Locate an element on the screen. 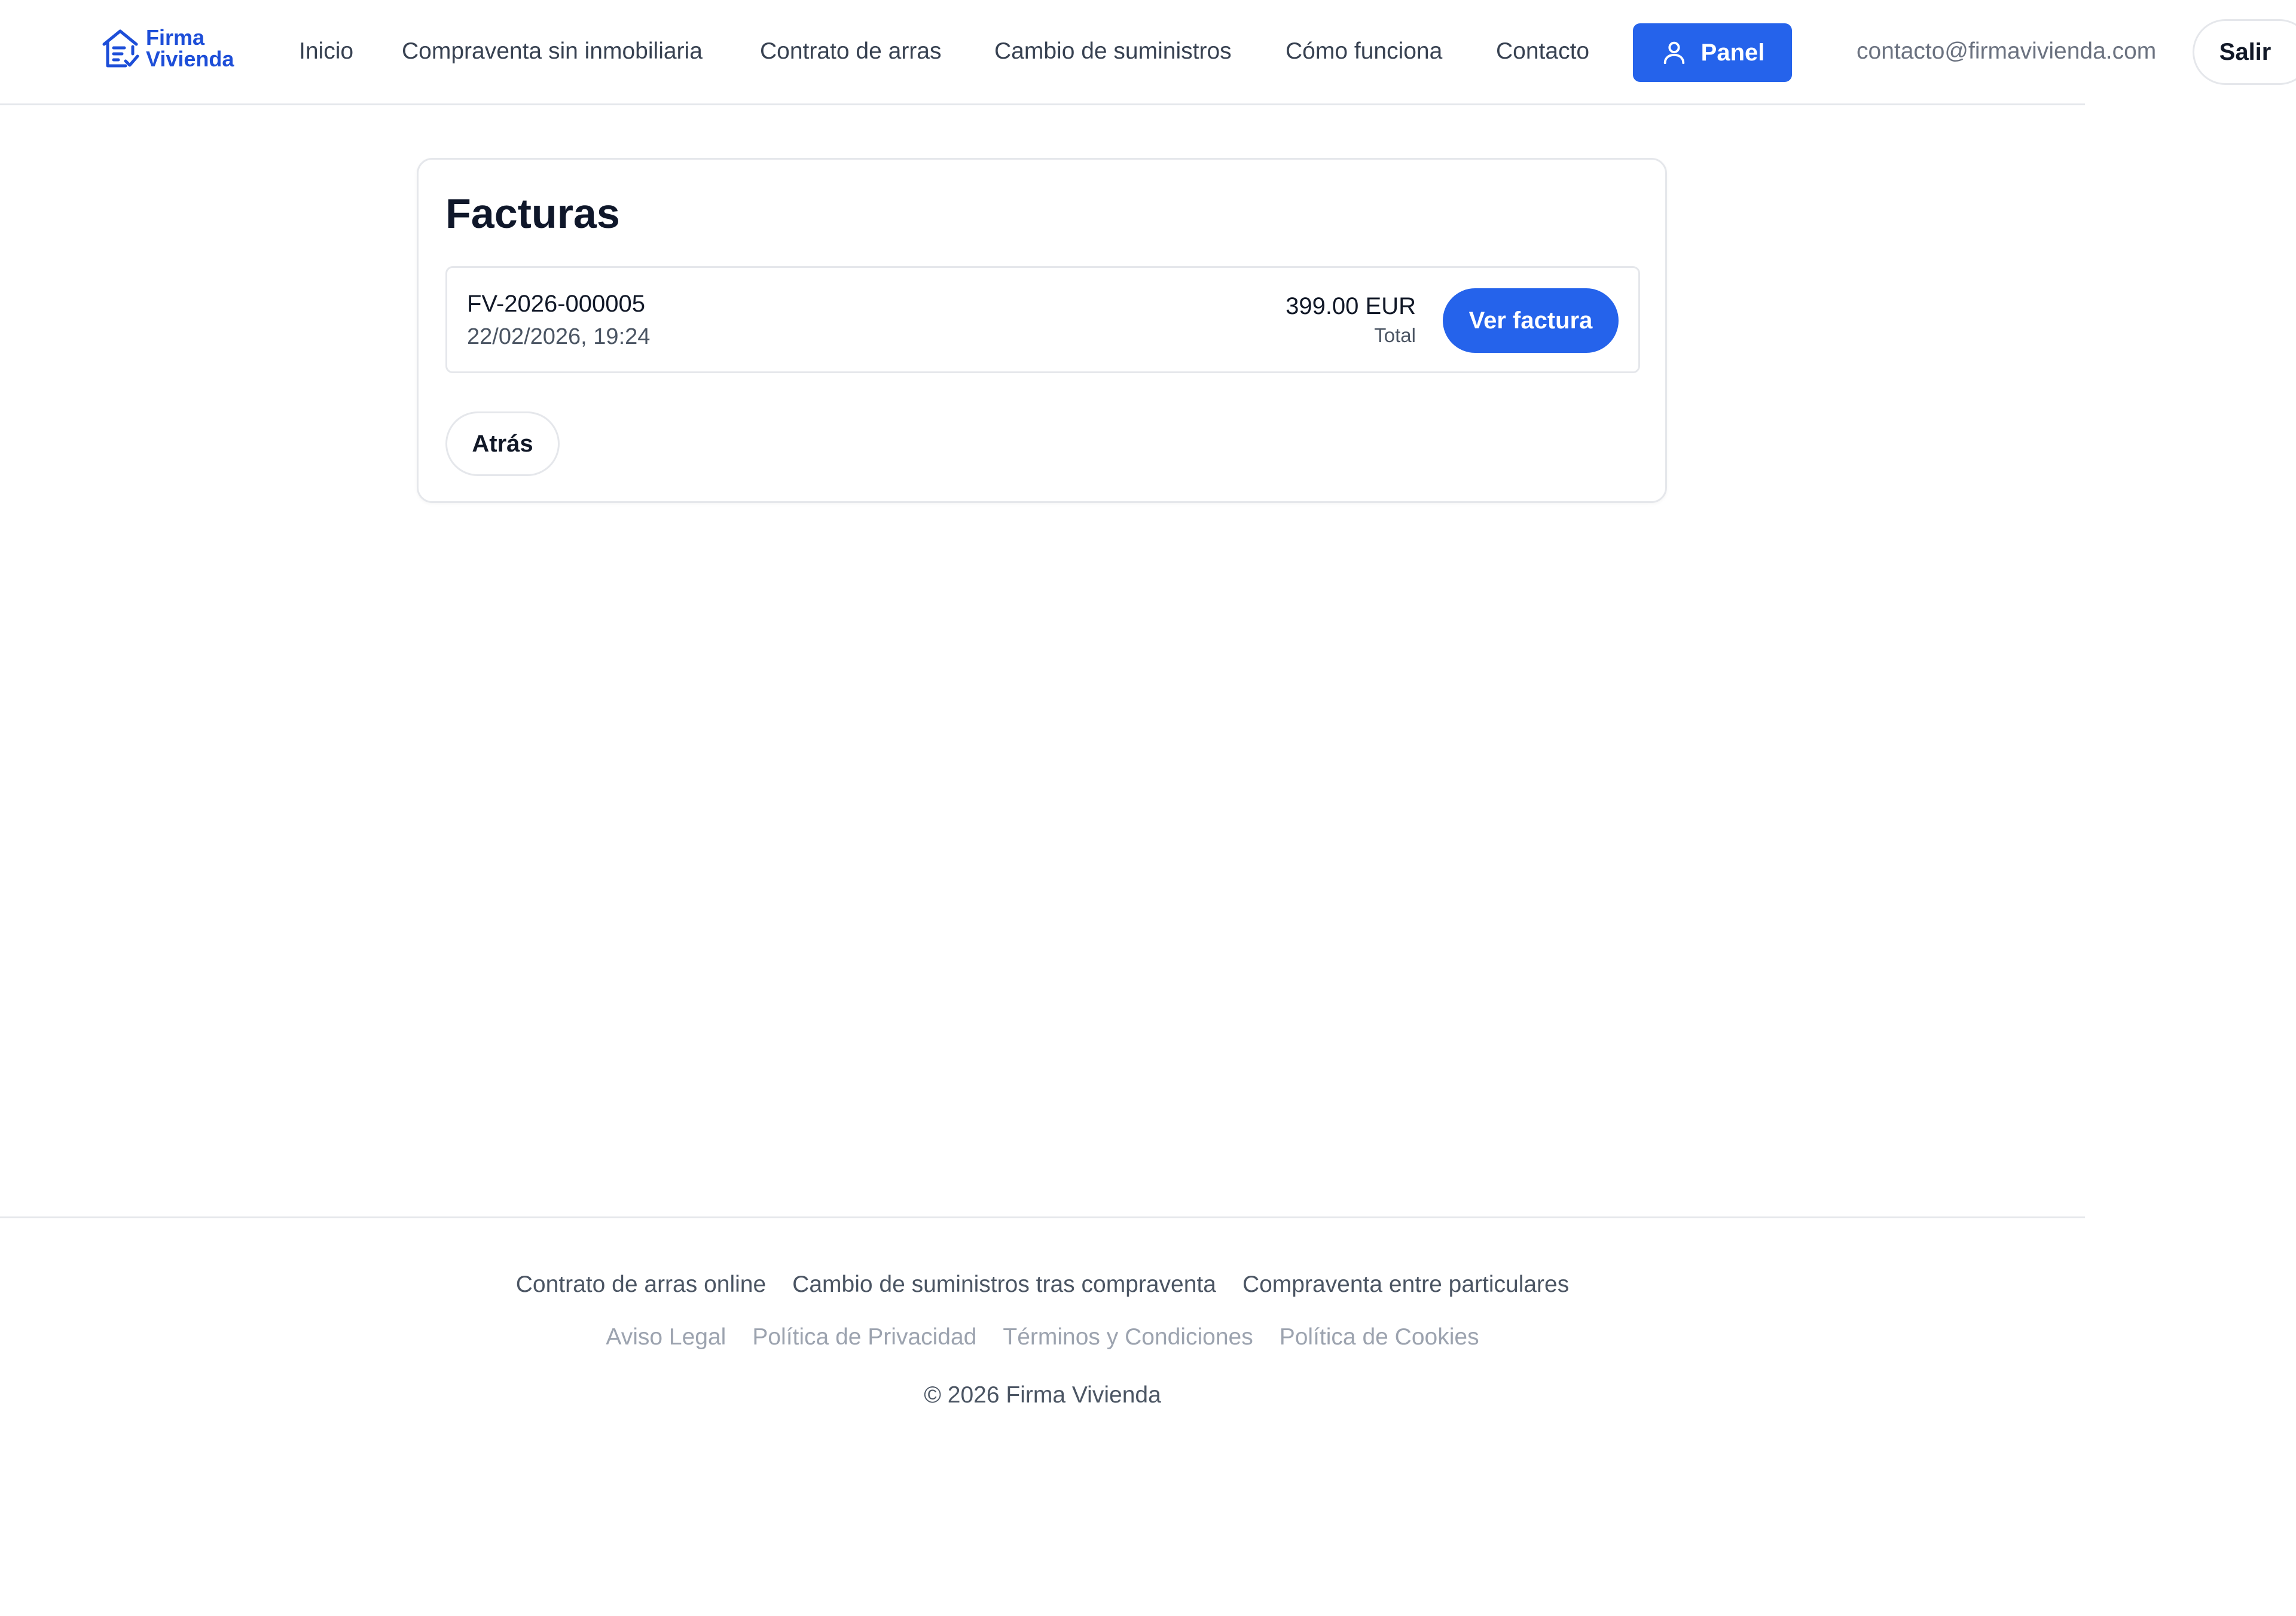 The image size is (2296, 1616). invoice-total-label: Total is located at coordinates (1395, 335).